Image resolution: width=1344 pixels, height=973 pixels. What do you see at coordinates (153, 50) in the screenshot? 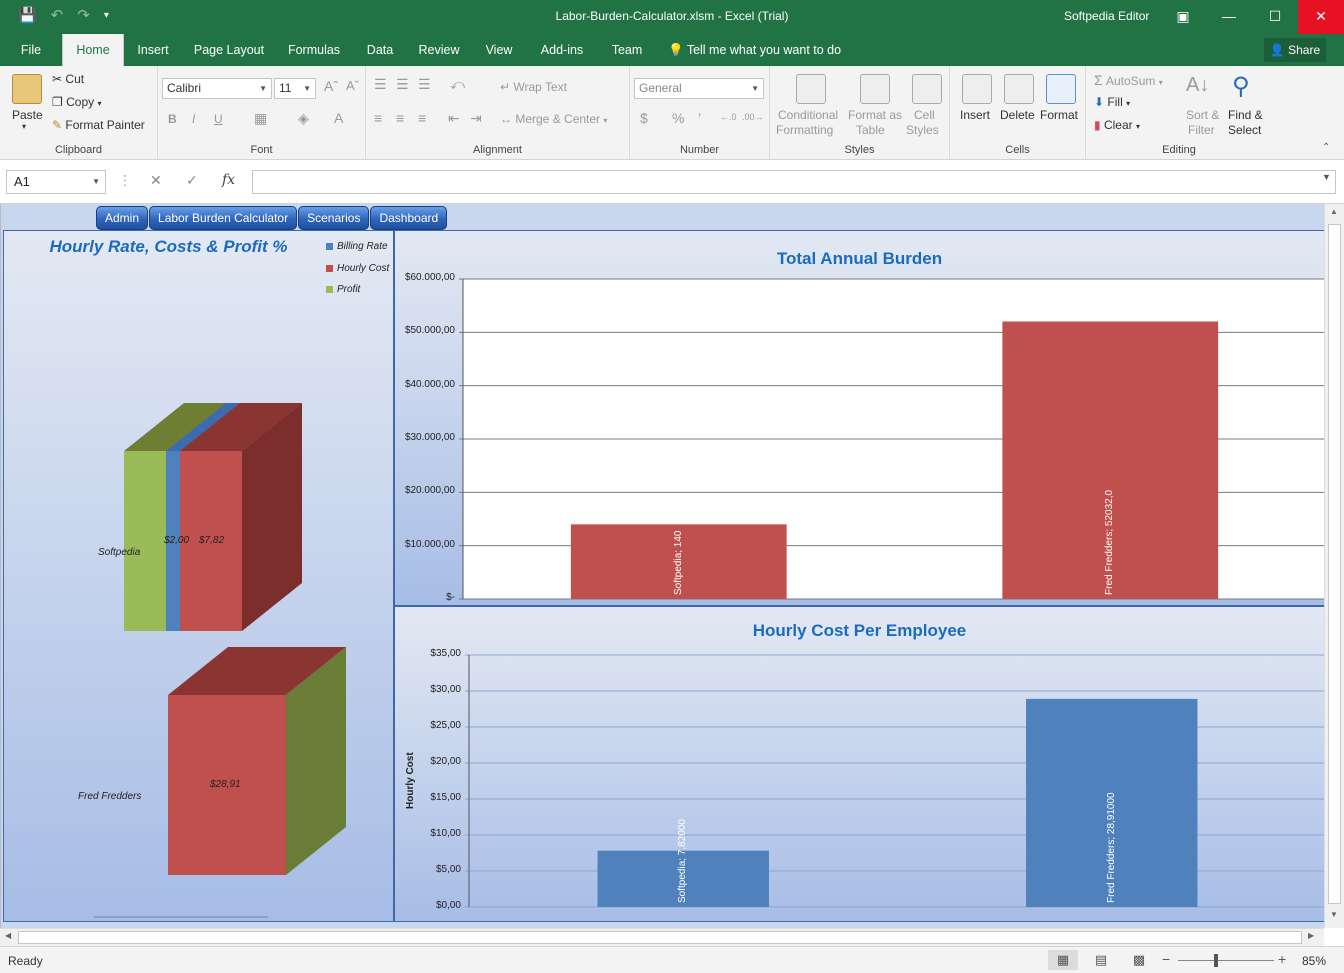
I see `tab-insert: Insert` at bounding box center [153, 50].